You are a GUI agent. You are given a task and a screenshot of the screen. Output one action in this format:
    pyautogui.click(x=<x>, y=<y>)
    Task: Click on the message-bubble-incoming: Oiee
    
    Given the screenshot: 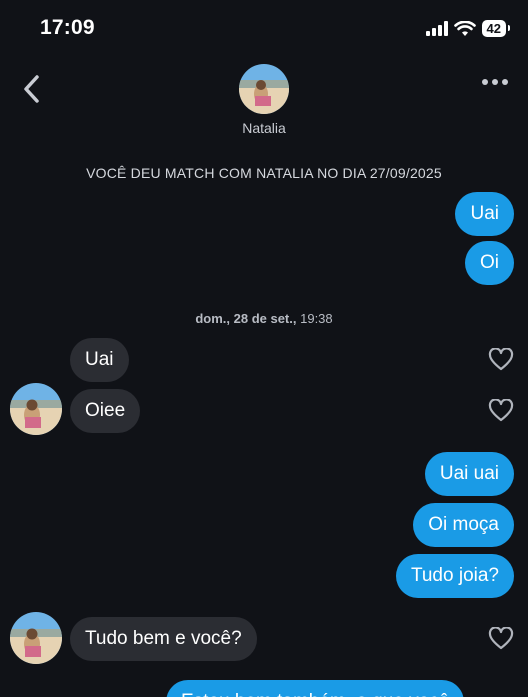 What is the action you would take?
    pyautogui.click(x=105, y=411)
    